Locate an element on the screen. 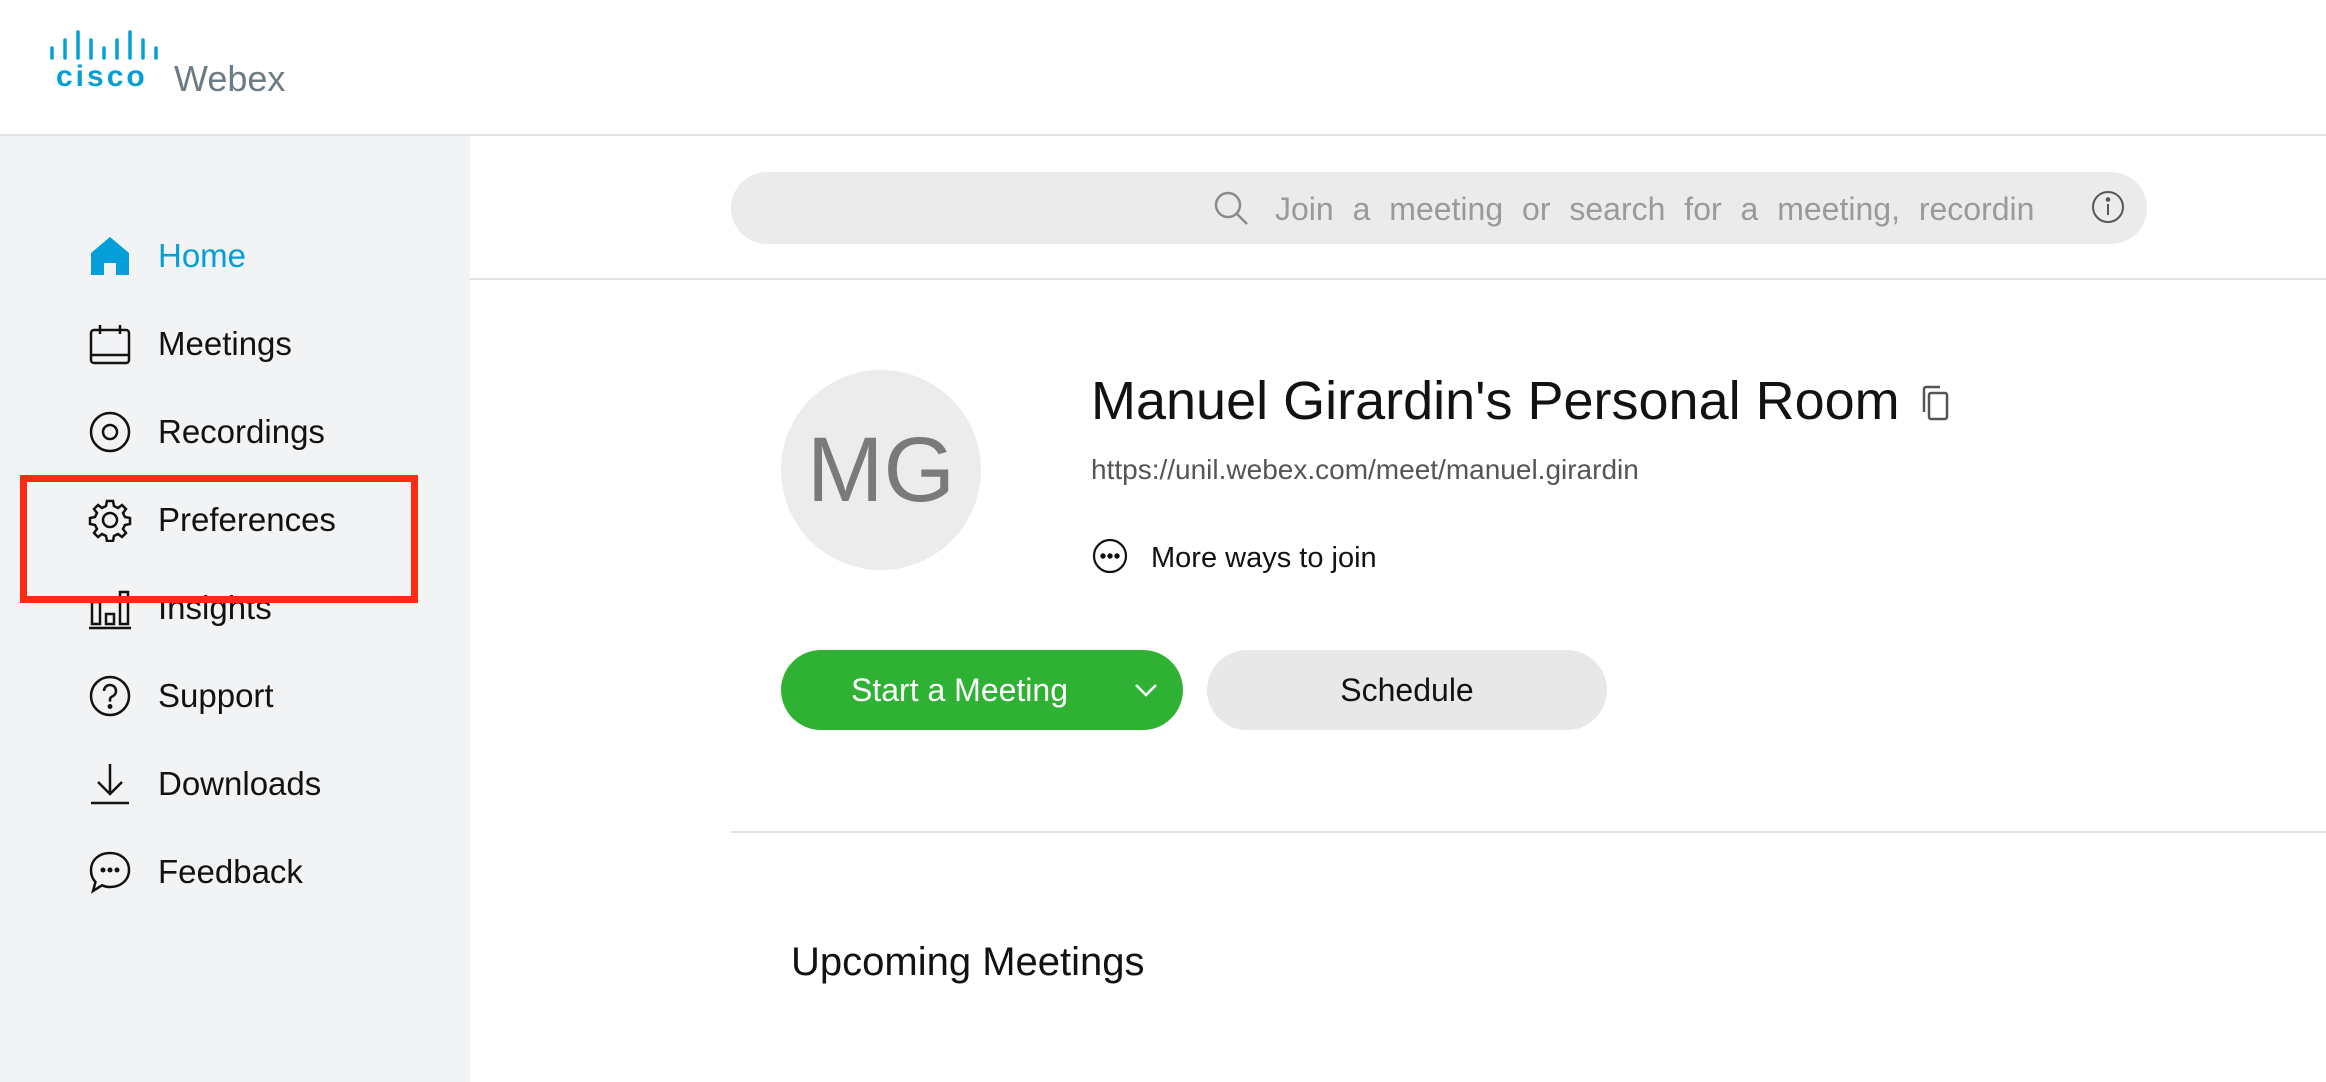  calendar-icon is located at coordinates (110, 344).